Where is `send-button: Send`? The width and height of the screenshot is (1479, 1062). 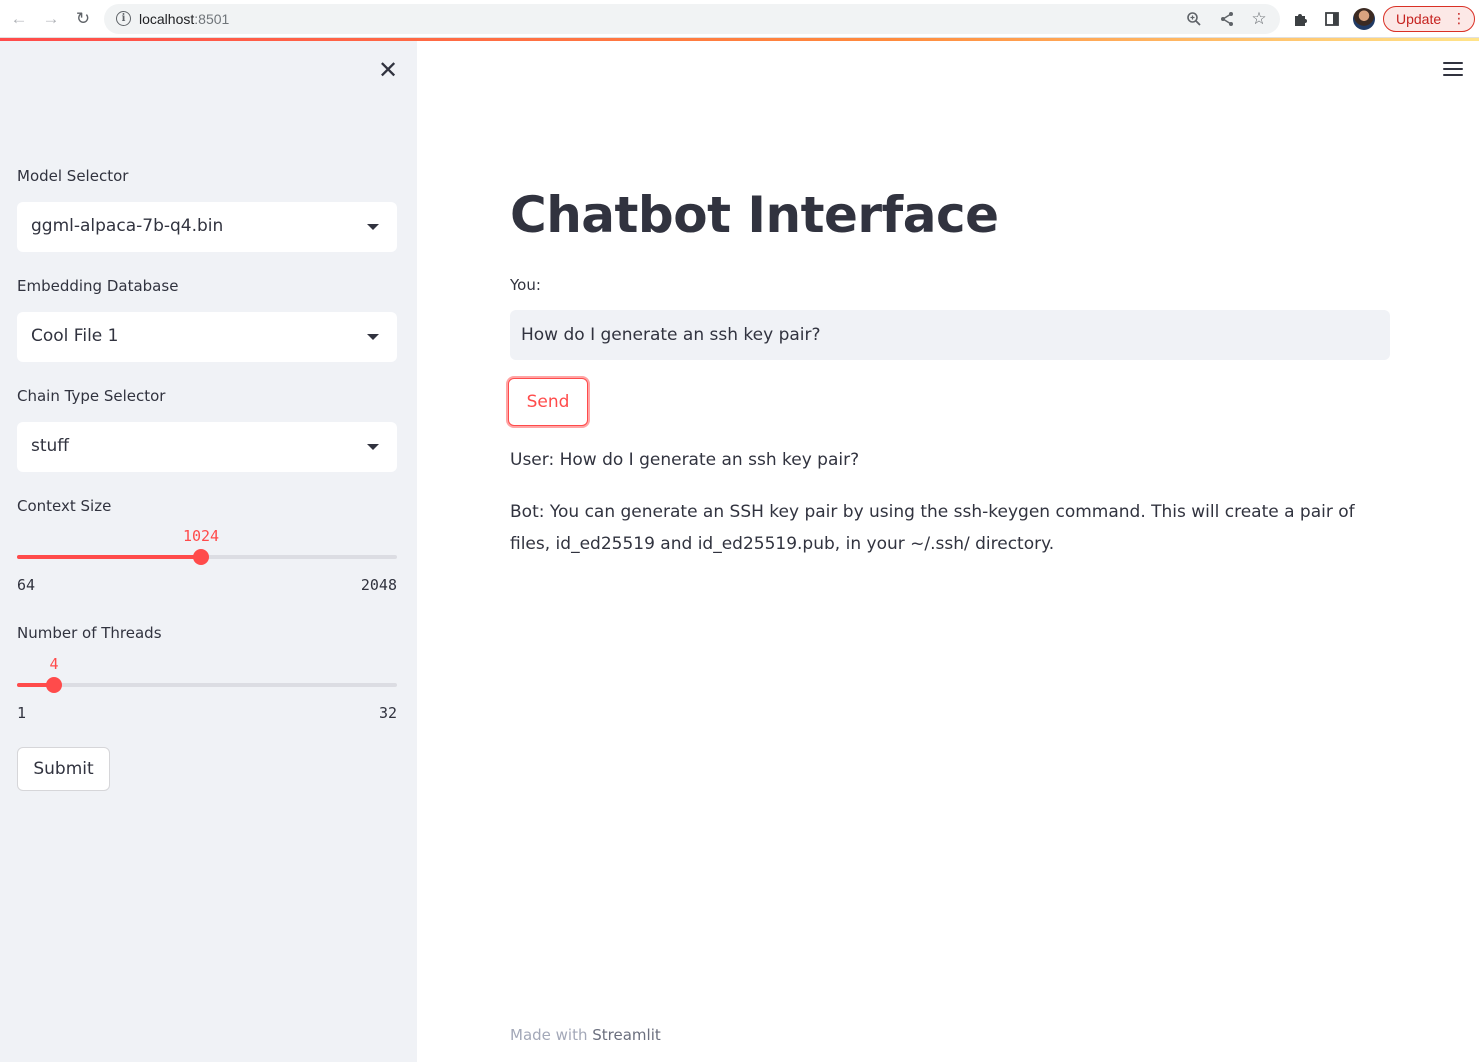
send-button: Send is located at coordinates (548, 402).